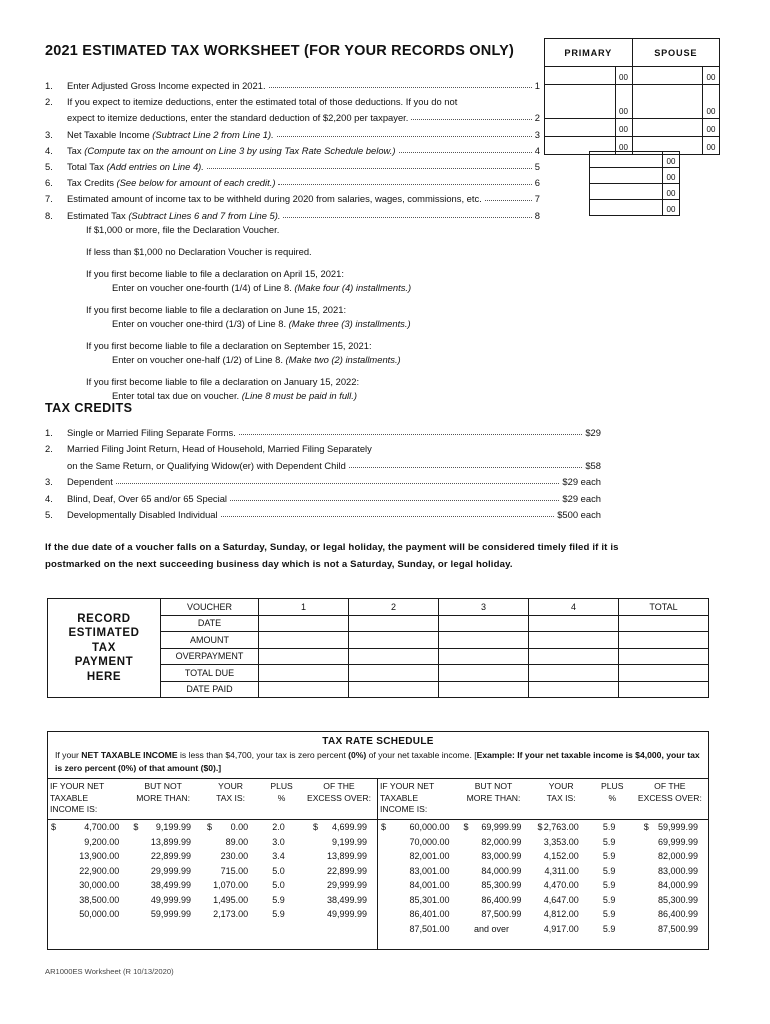  What do you see at coordinates (560, 929) in the screenshot?
I see `rate-cell-your-tax: 4,917.00` at bounding box center [560, 929].